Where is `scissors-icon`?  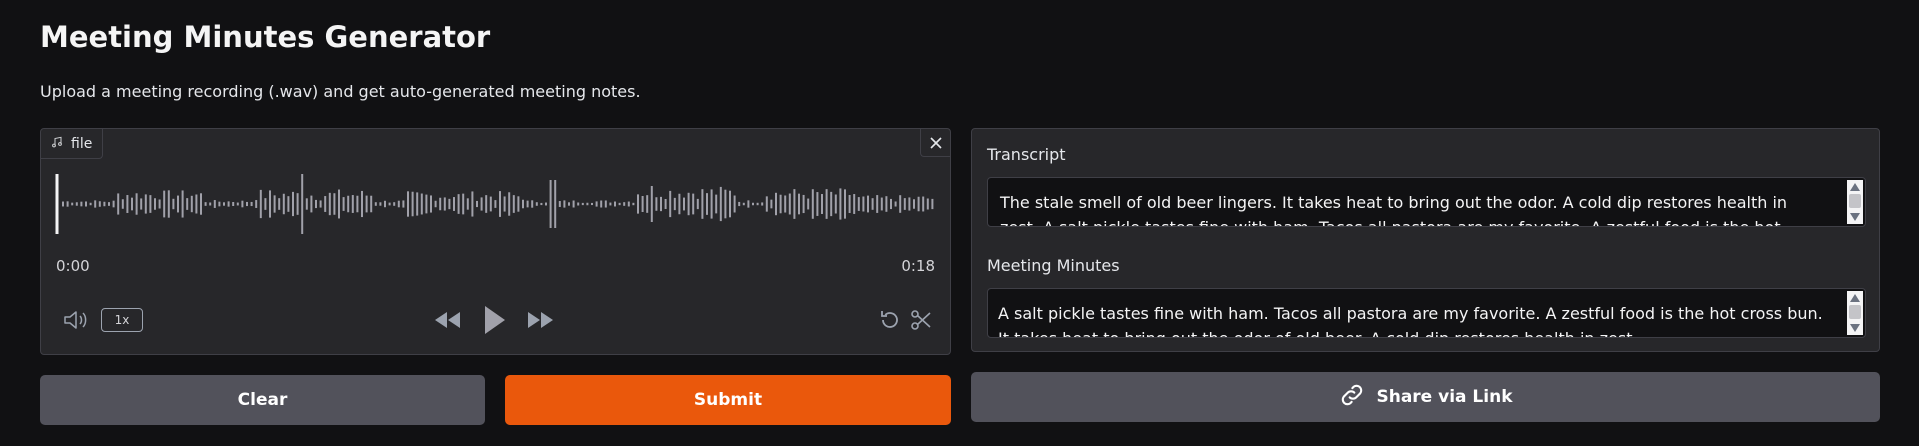 scissors-icon is located at coordinates (921, 320).